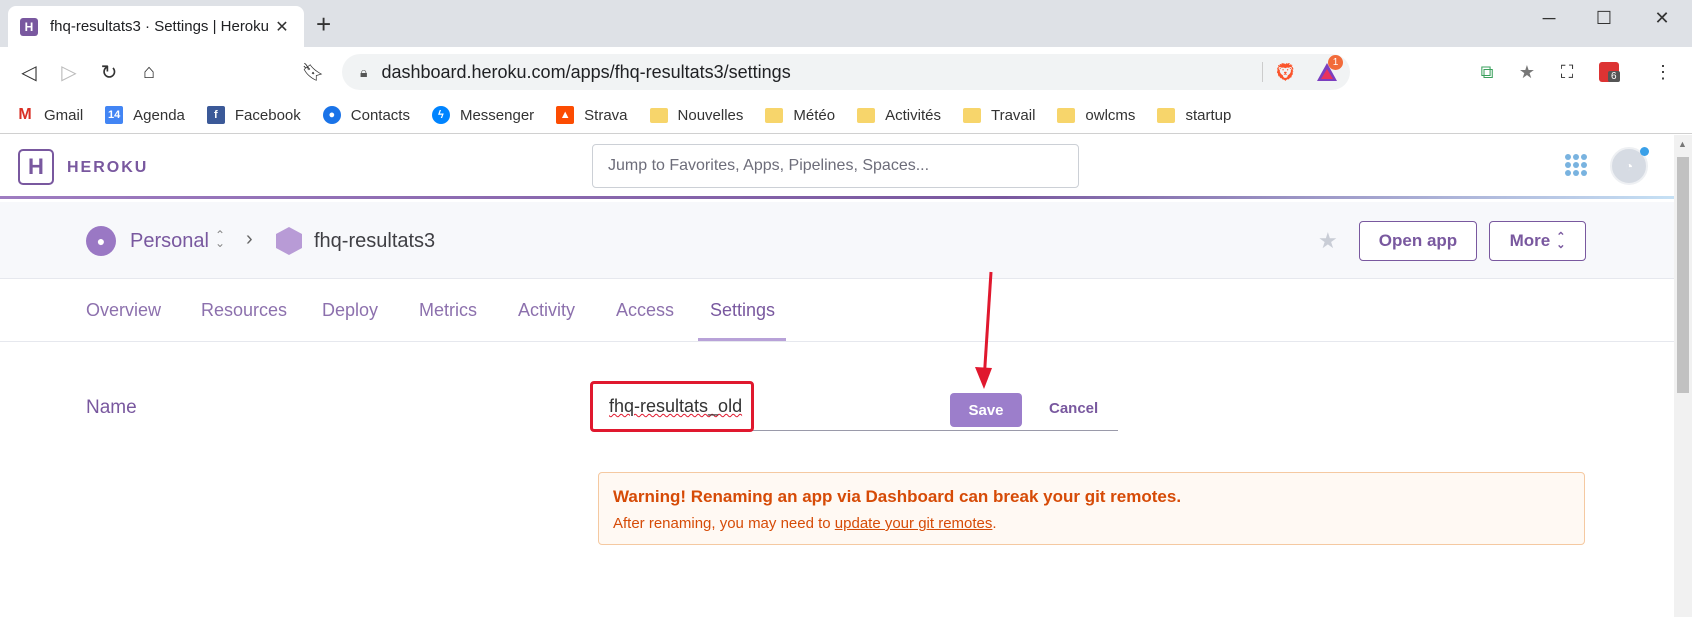 The image size is (1692, 617). I want to click on back-icon: ◁, so click(29, 72).